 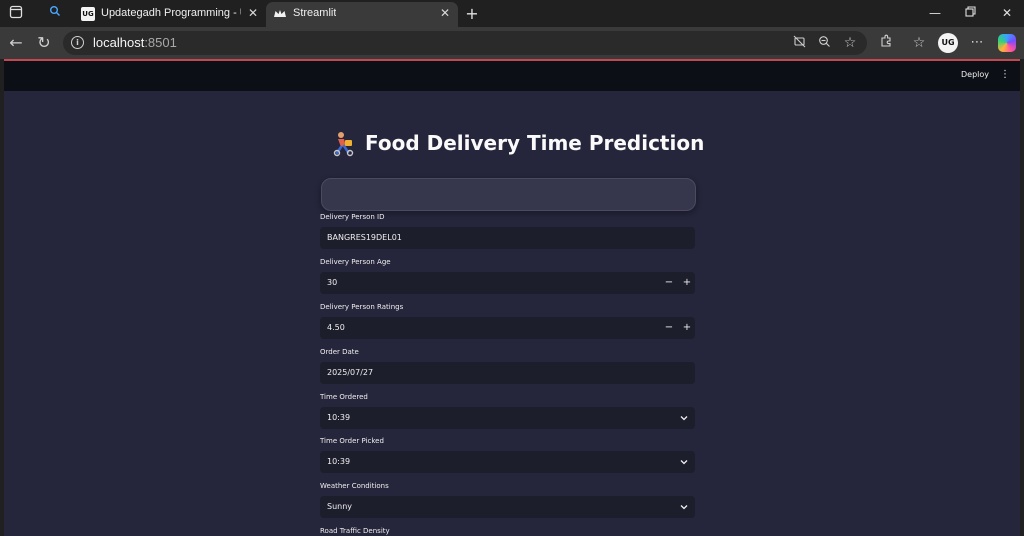 What do you see at coordinates (88, 14) in the screenshot?
I see `updategadh-favicon-icon: UG` at bounding box center [88, 14].